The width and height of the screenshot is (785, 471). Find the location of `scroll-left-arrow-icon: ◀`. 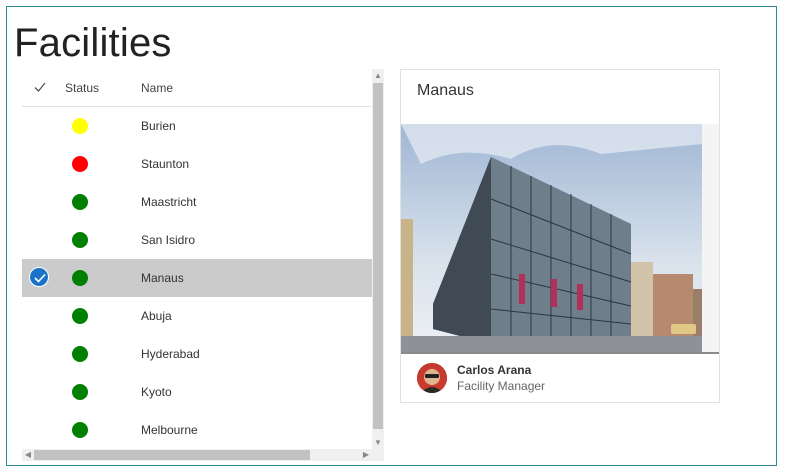

scroll-left-arrow-icon: ◀ is located at coordinates (28, 455).